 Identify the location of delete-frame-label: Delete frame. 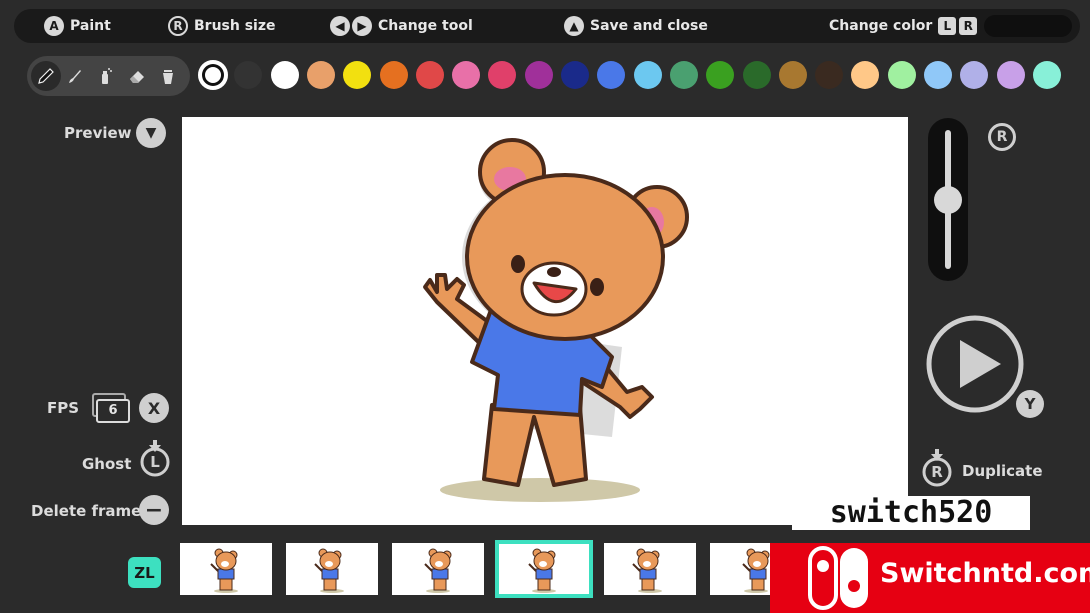
(86, 511).